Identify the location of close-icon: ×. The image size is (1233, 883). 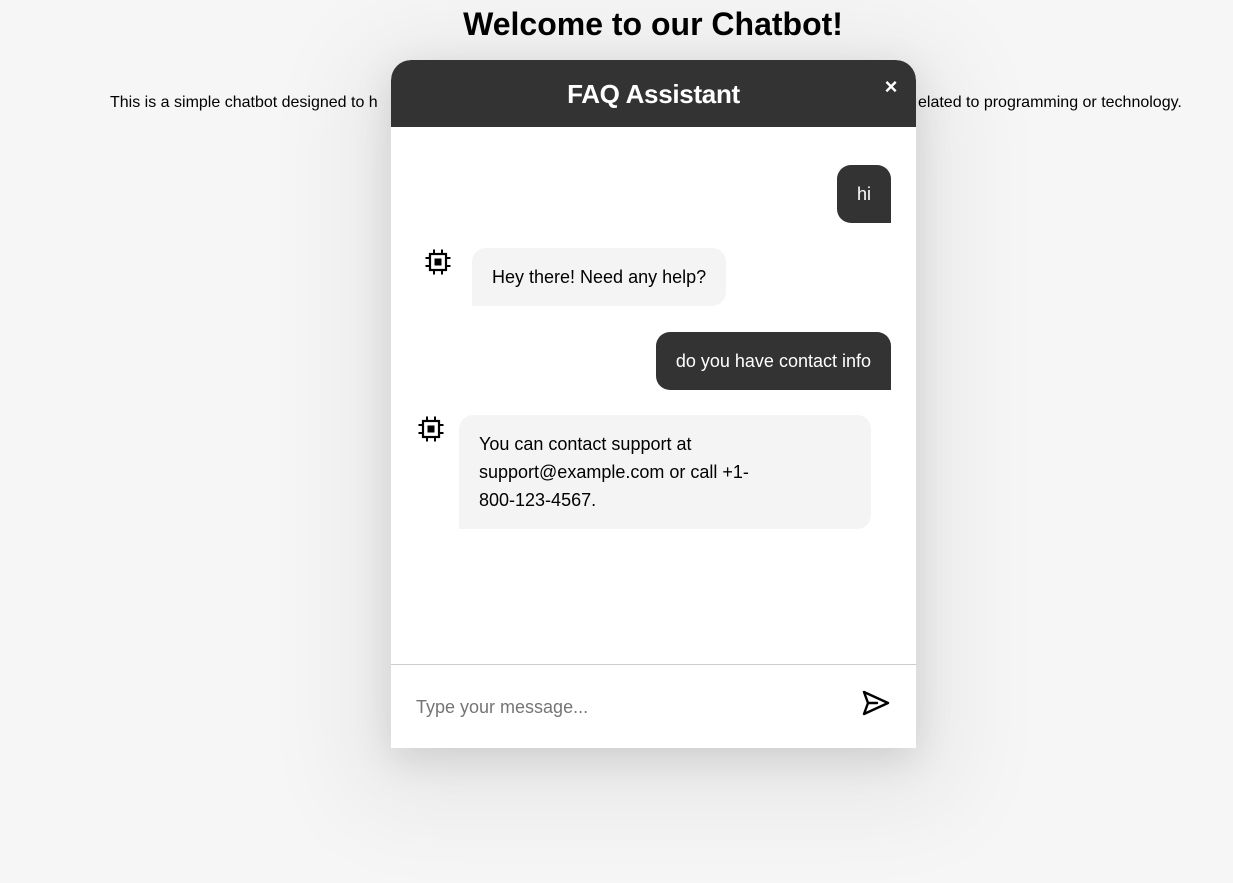
(891, 87).